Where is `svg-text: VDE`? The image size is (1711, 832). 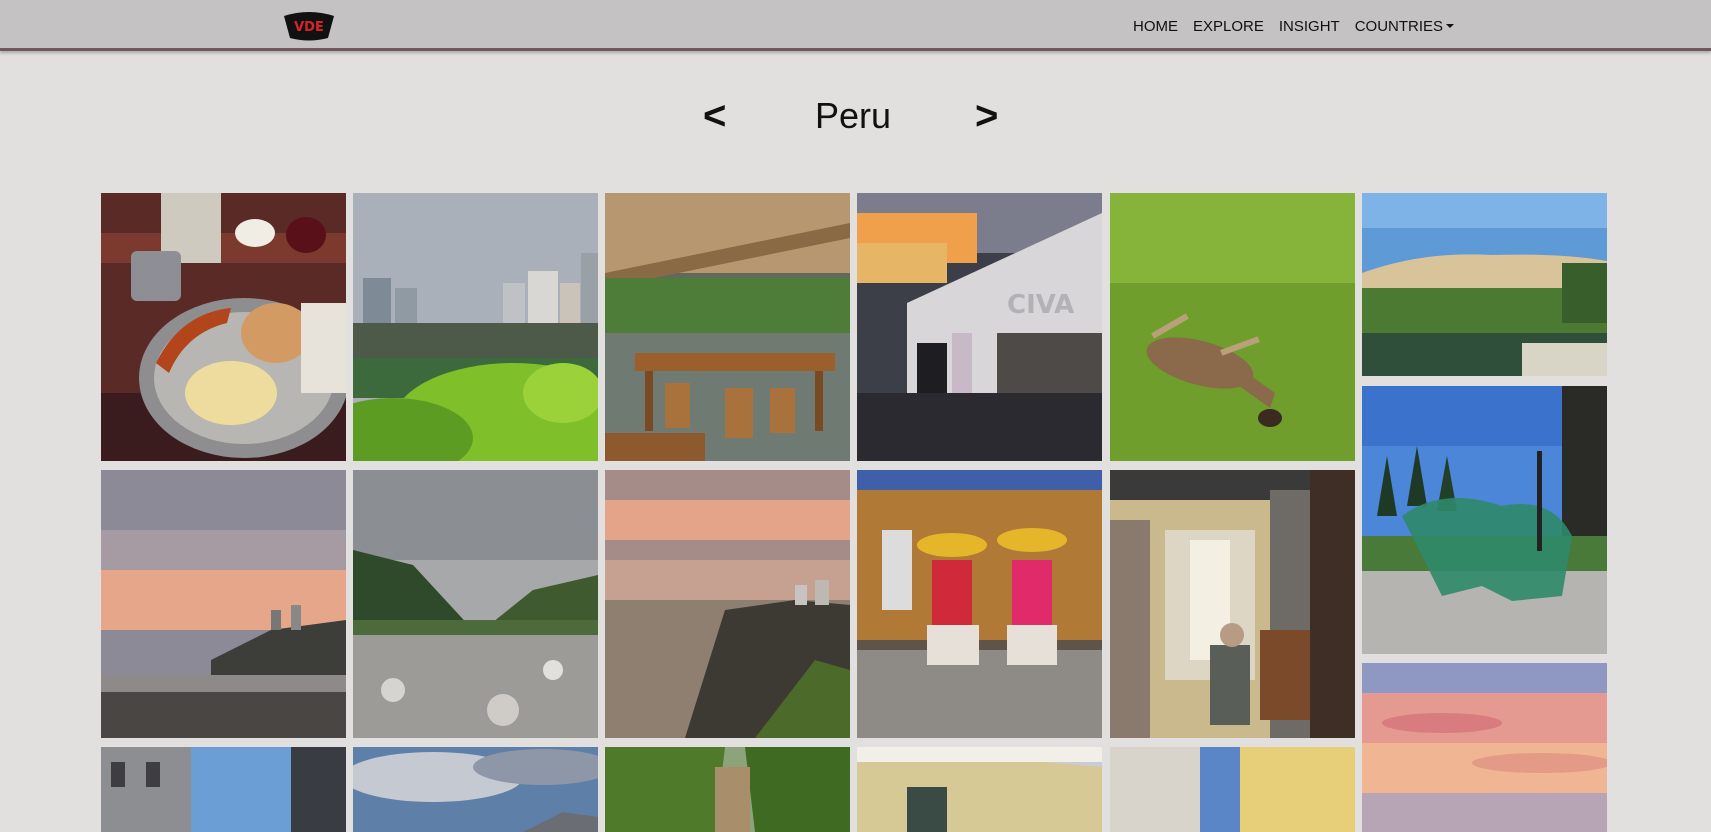
svg-text: VDE is located at coordinates (309, 27).